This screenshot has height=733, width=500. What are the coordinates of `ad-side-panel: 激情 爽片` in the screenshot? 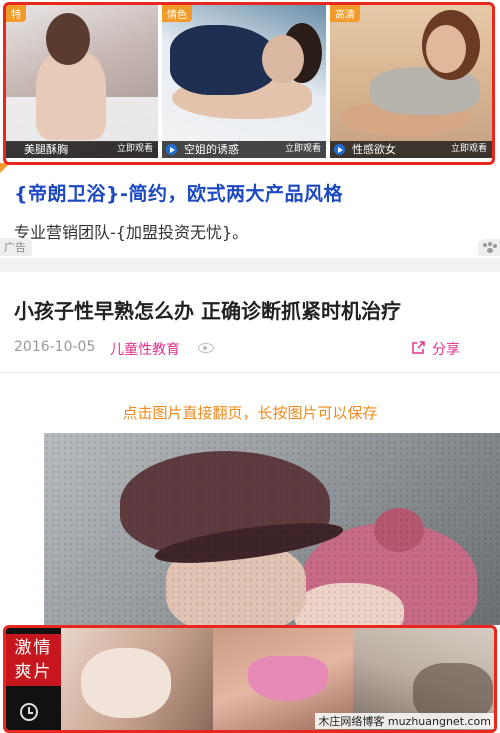 It's located at (33, 679).